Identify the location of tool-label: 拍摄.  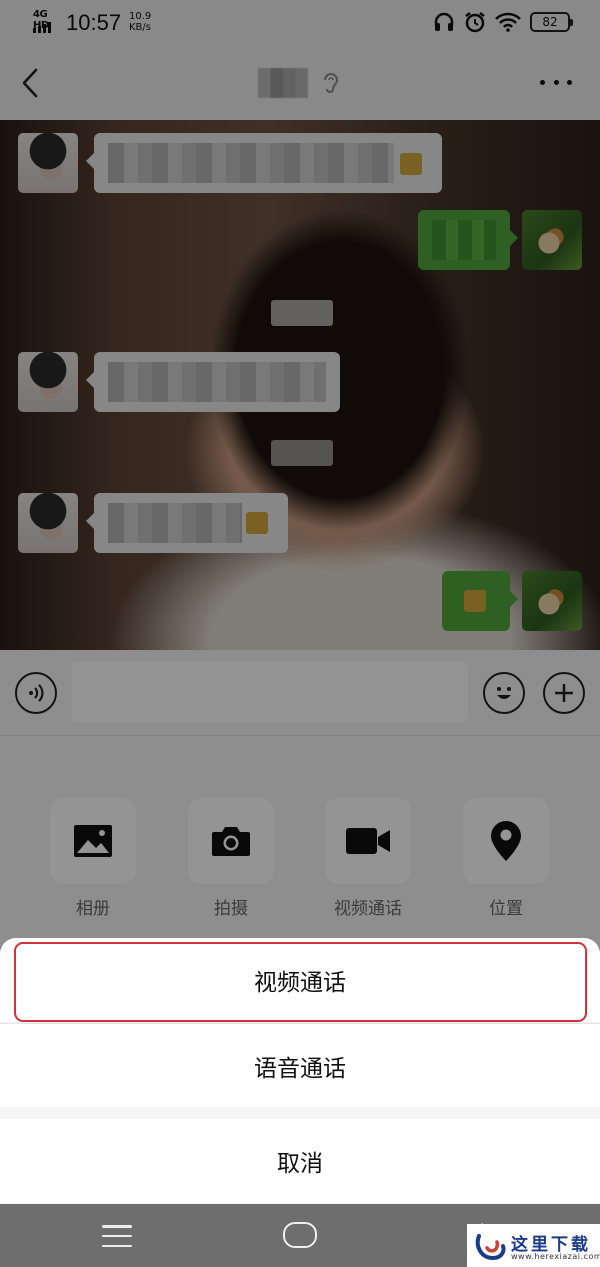
(231, 909).